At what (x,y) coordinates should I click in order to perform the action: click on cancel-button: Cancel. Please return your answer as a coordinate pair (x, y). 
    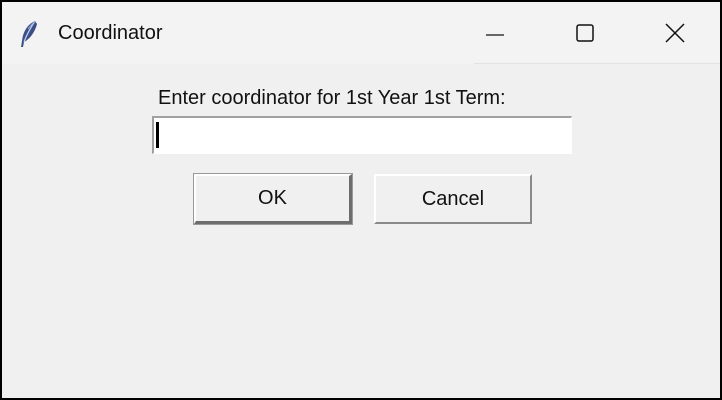
    Looking at the image, I should click on (453, 199).